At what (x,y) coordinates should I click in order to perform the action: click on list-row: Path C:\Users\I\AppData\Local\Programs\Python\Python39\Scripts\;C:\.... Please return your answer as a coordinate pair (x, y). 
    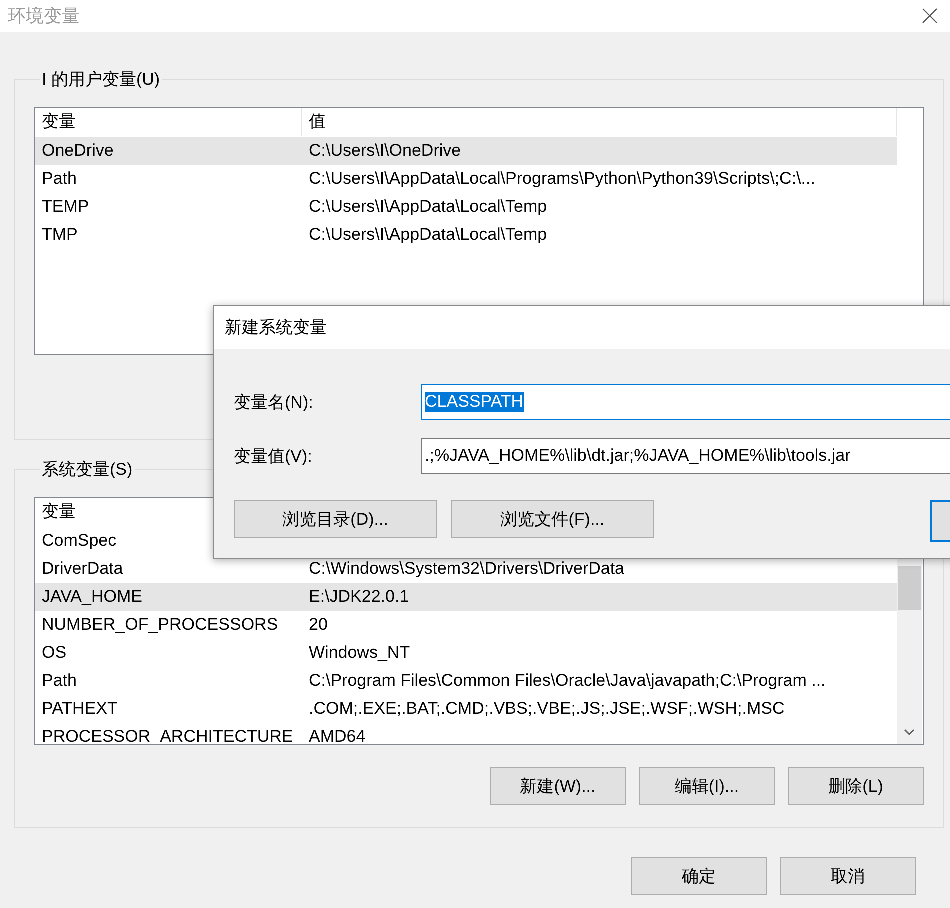
    Looking at the image, I should click on (466, 179).